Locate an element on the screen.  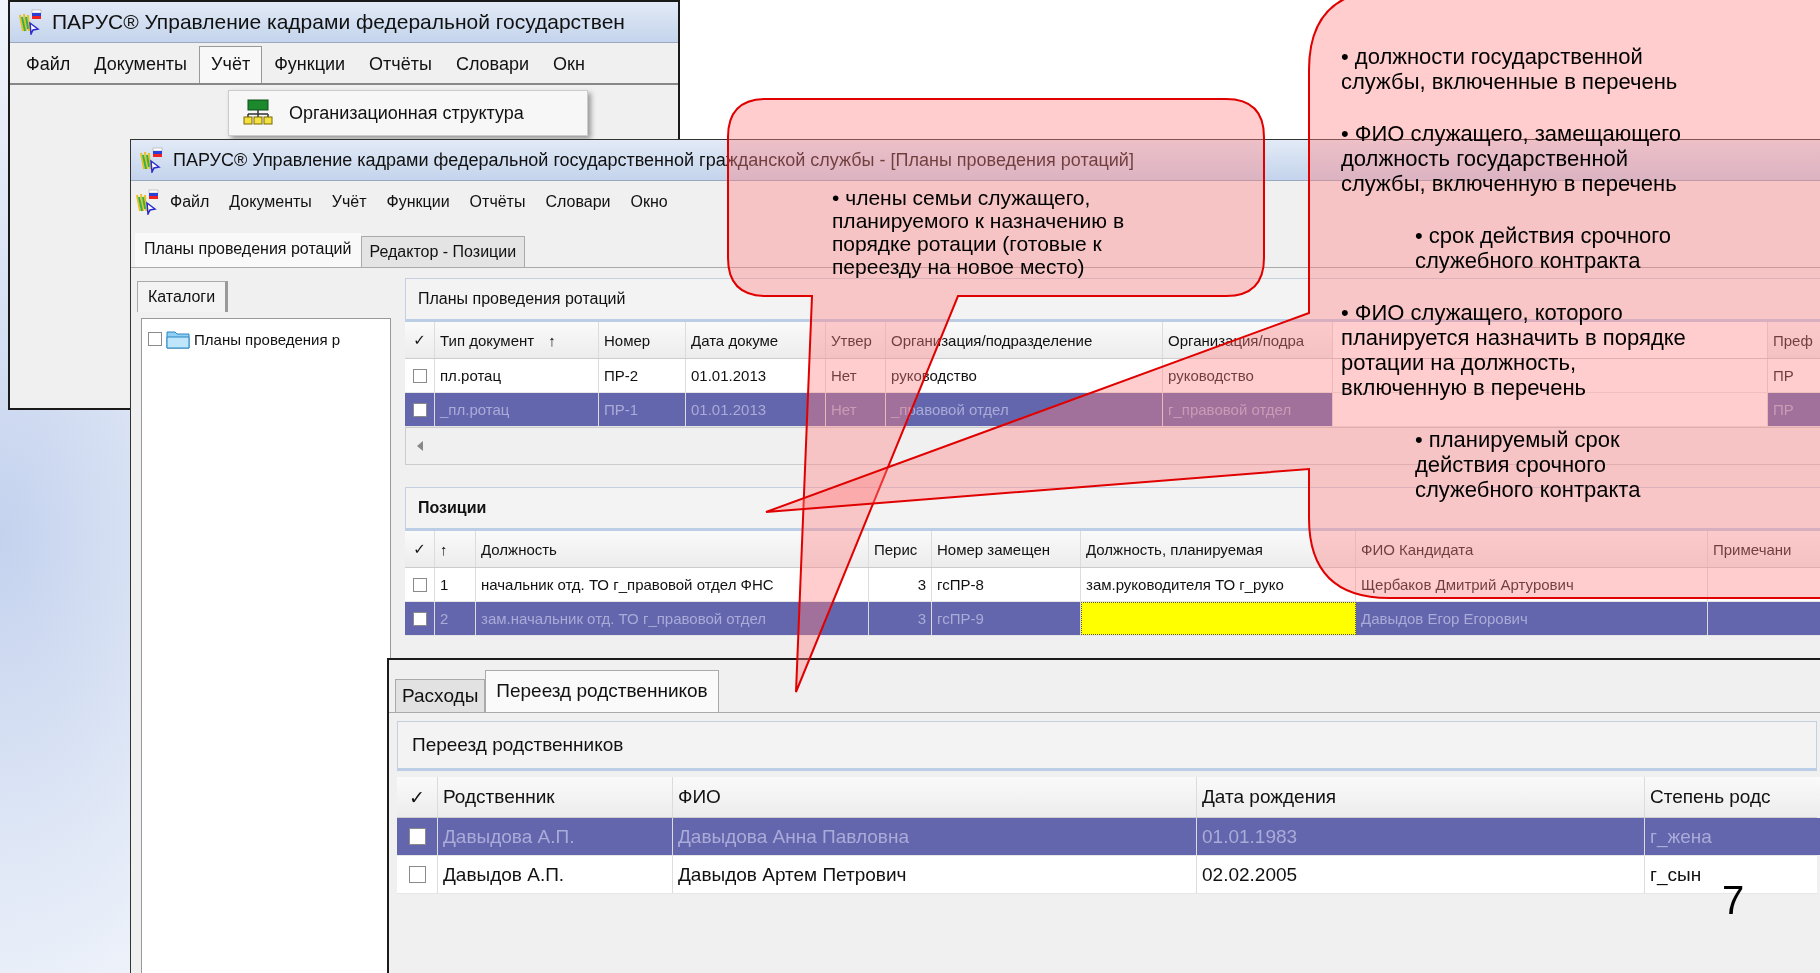
column-header: Должность is located at coordinates (672, 549).